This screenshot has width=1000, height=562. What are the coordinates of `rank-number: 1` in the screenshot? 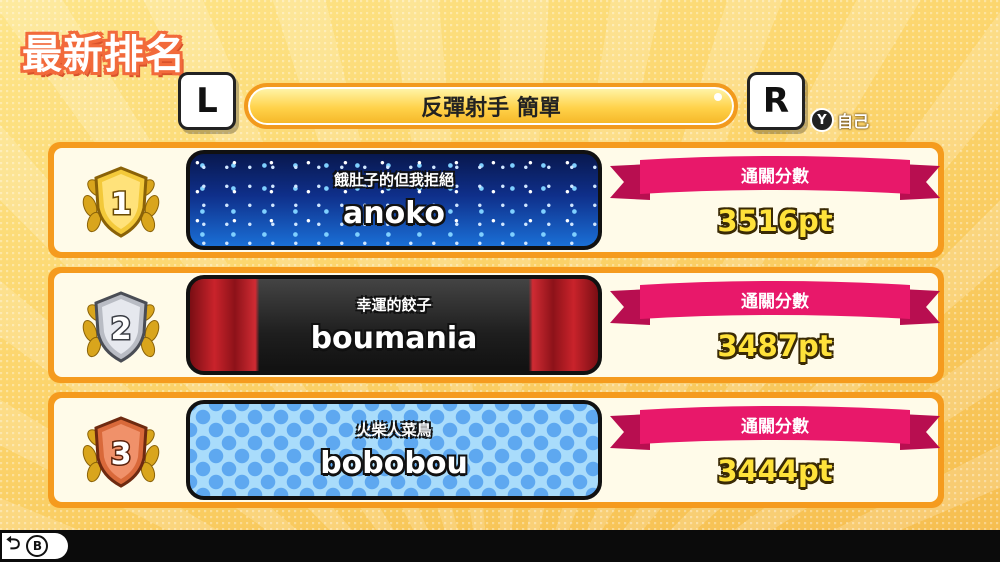 It's located at (121, 204).